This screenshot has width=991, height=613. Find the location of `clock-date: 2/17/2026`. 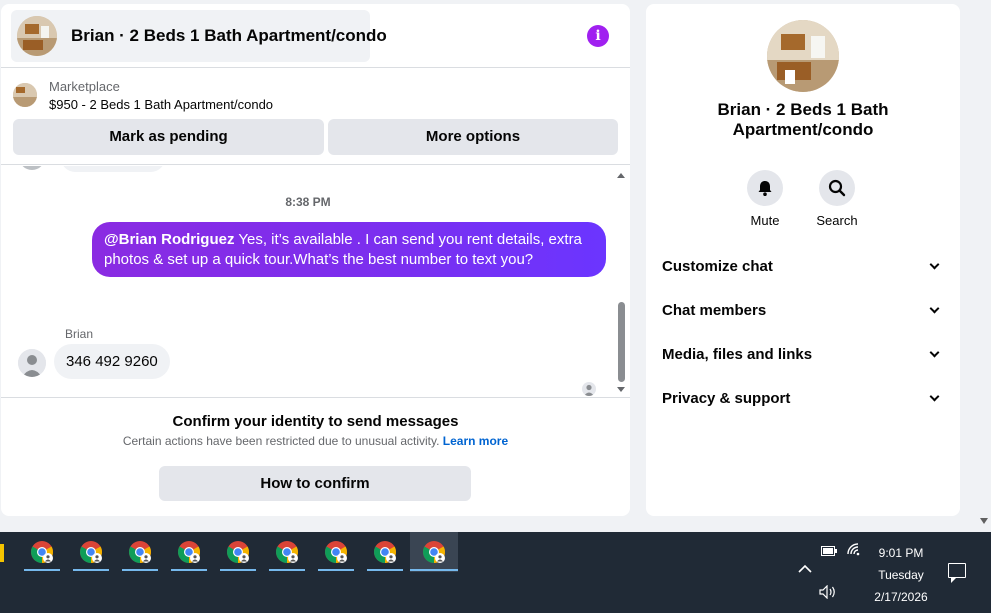

clock-date: 2/17/2026 is located at coordinates (901, 597).